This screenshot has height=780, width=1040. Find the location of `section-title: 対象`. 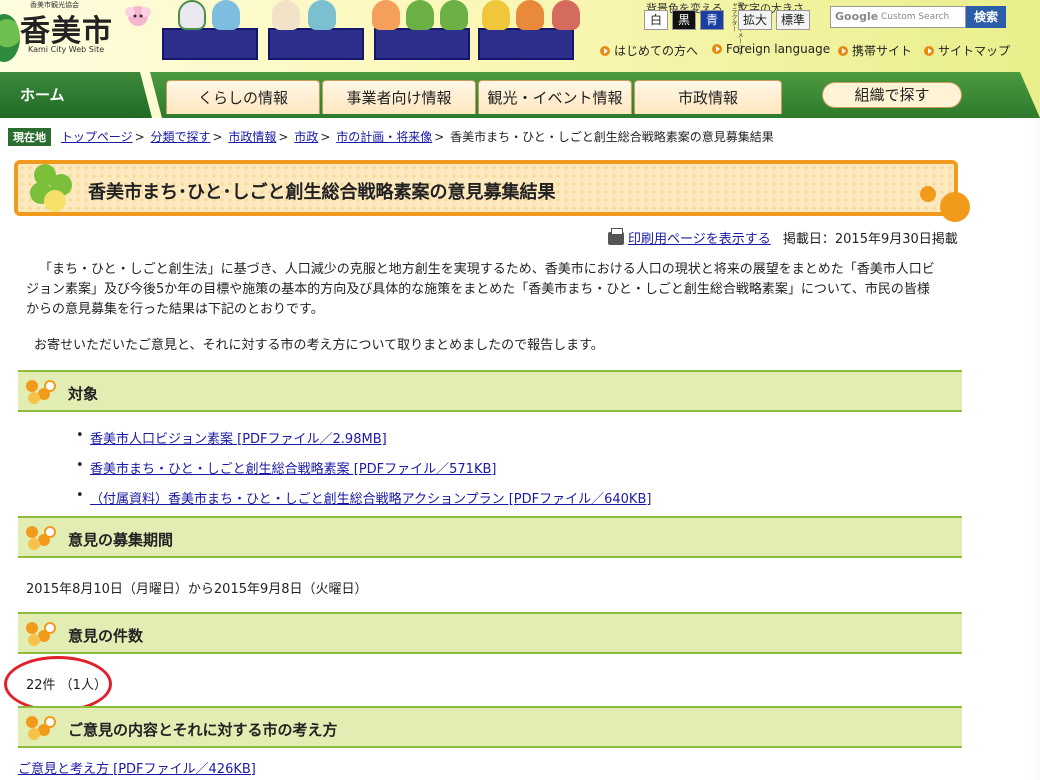

section-title: 対象 is located at coordinates (83, 394).